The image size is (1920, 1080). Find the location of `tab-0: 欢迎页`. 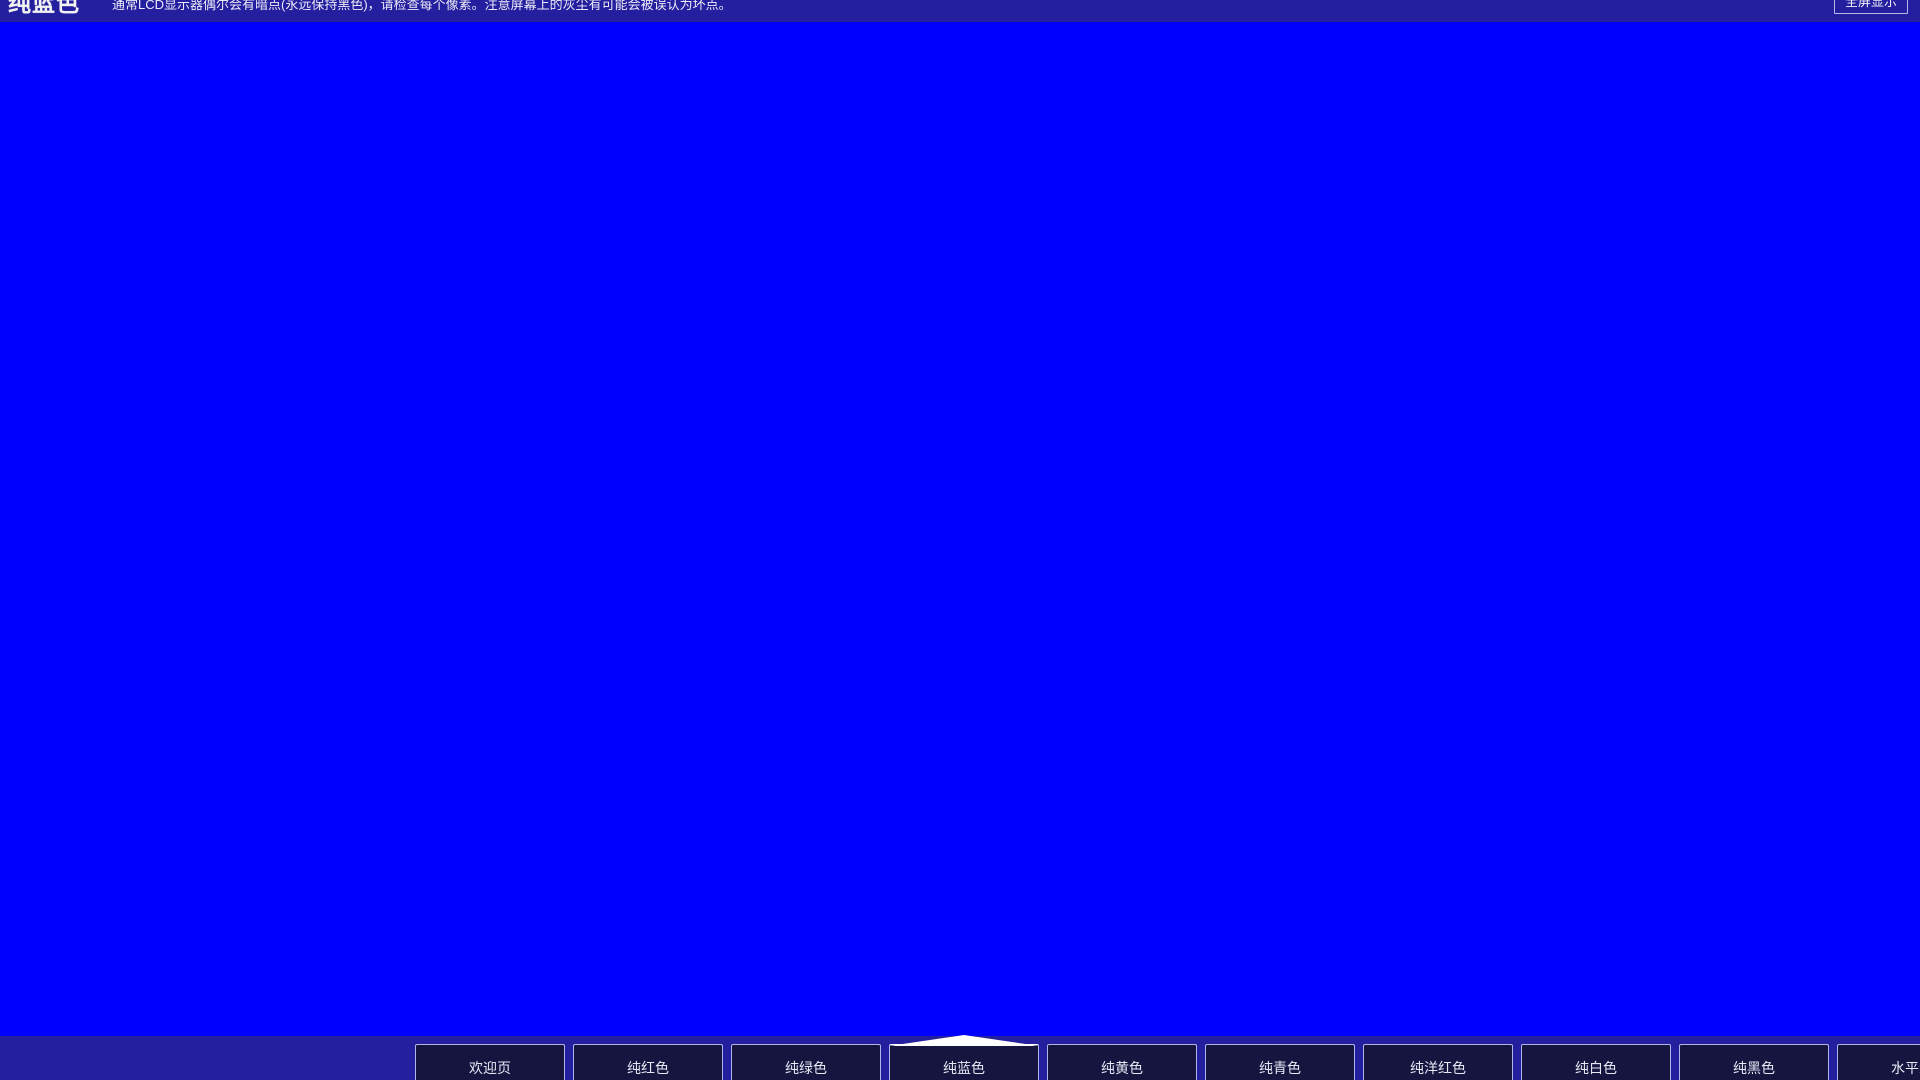

tab-0: 欢迎页 is located at coordinates (490, 1062).